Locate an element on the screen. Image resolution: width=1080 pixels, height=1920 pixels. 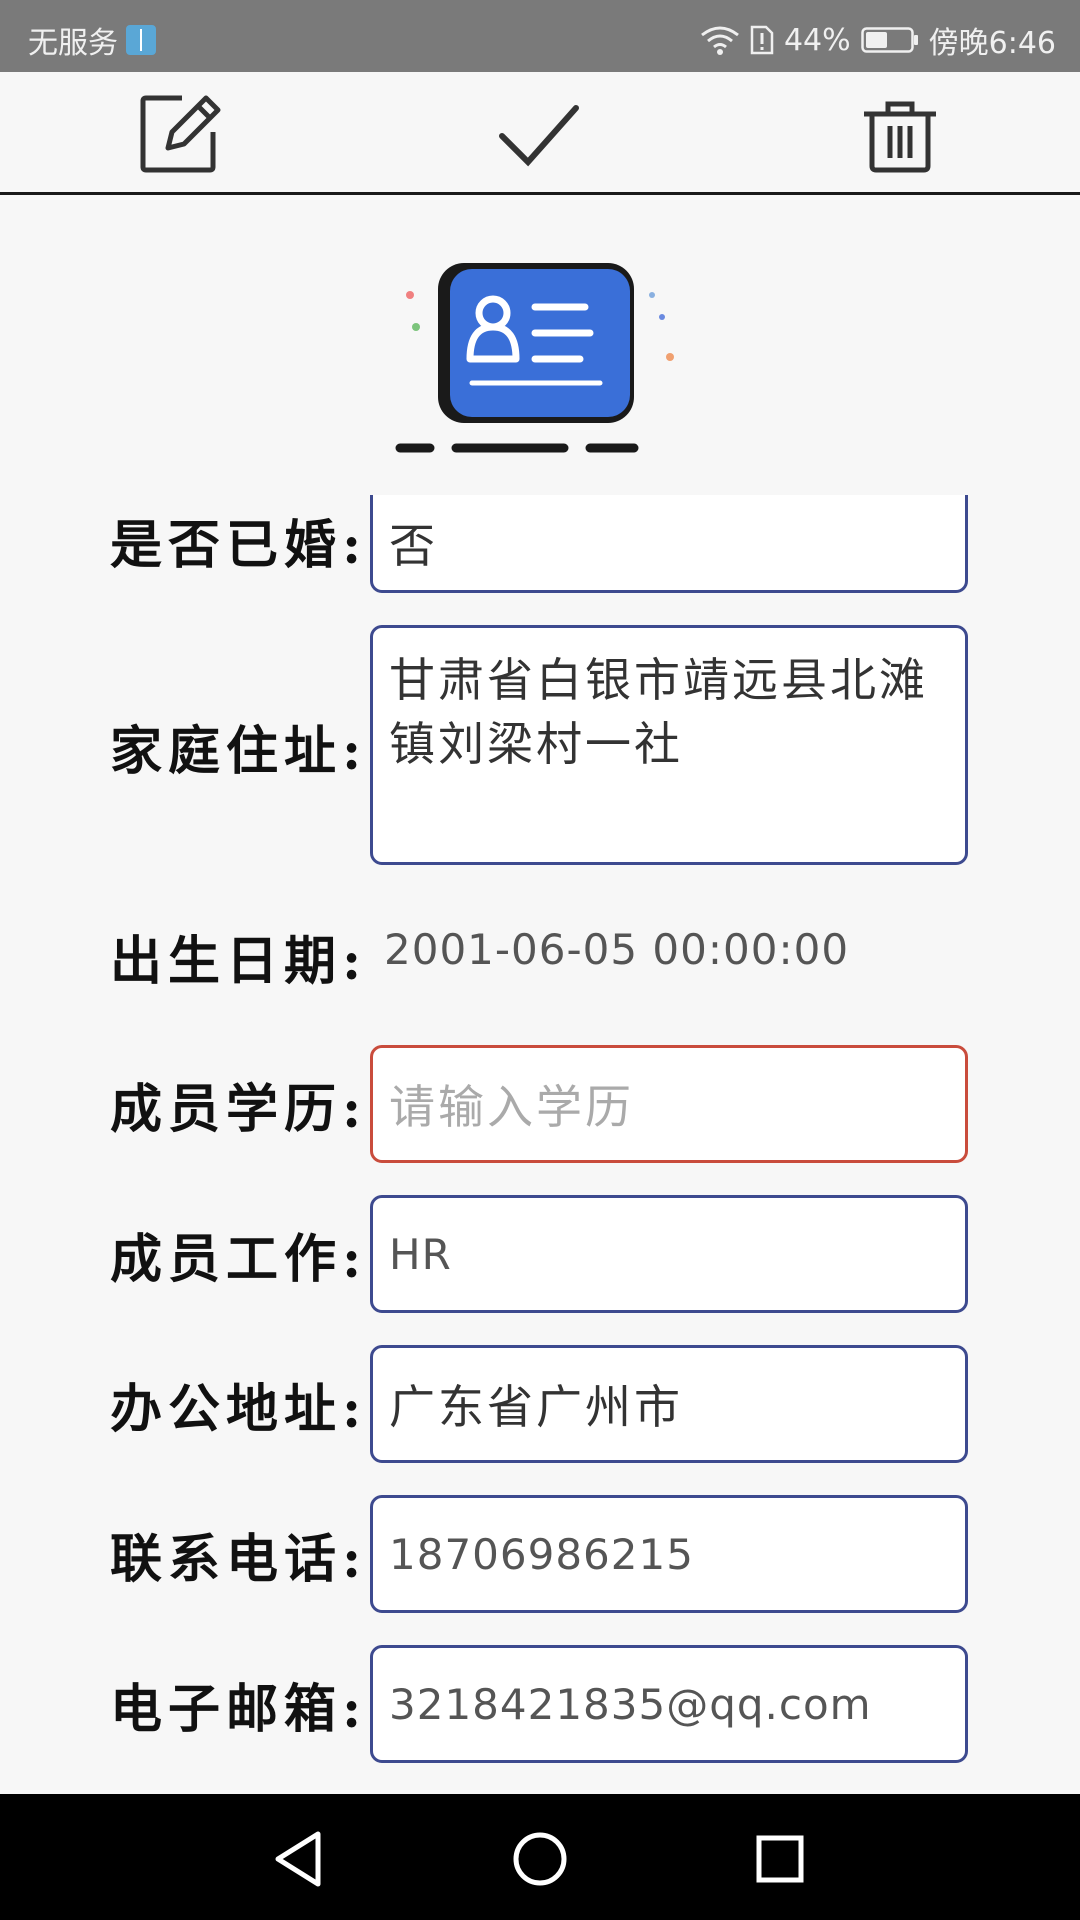
battery-icon is located at coordinates (889, 40).